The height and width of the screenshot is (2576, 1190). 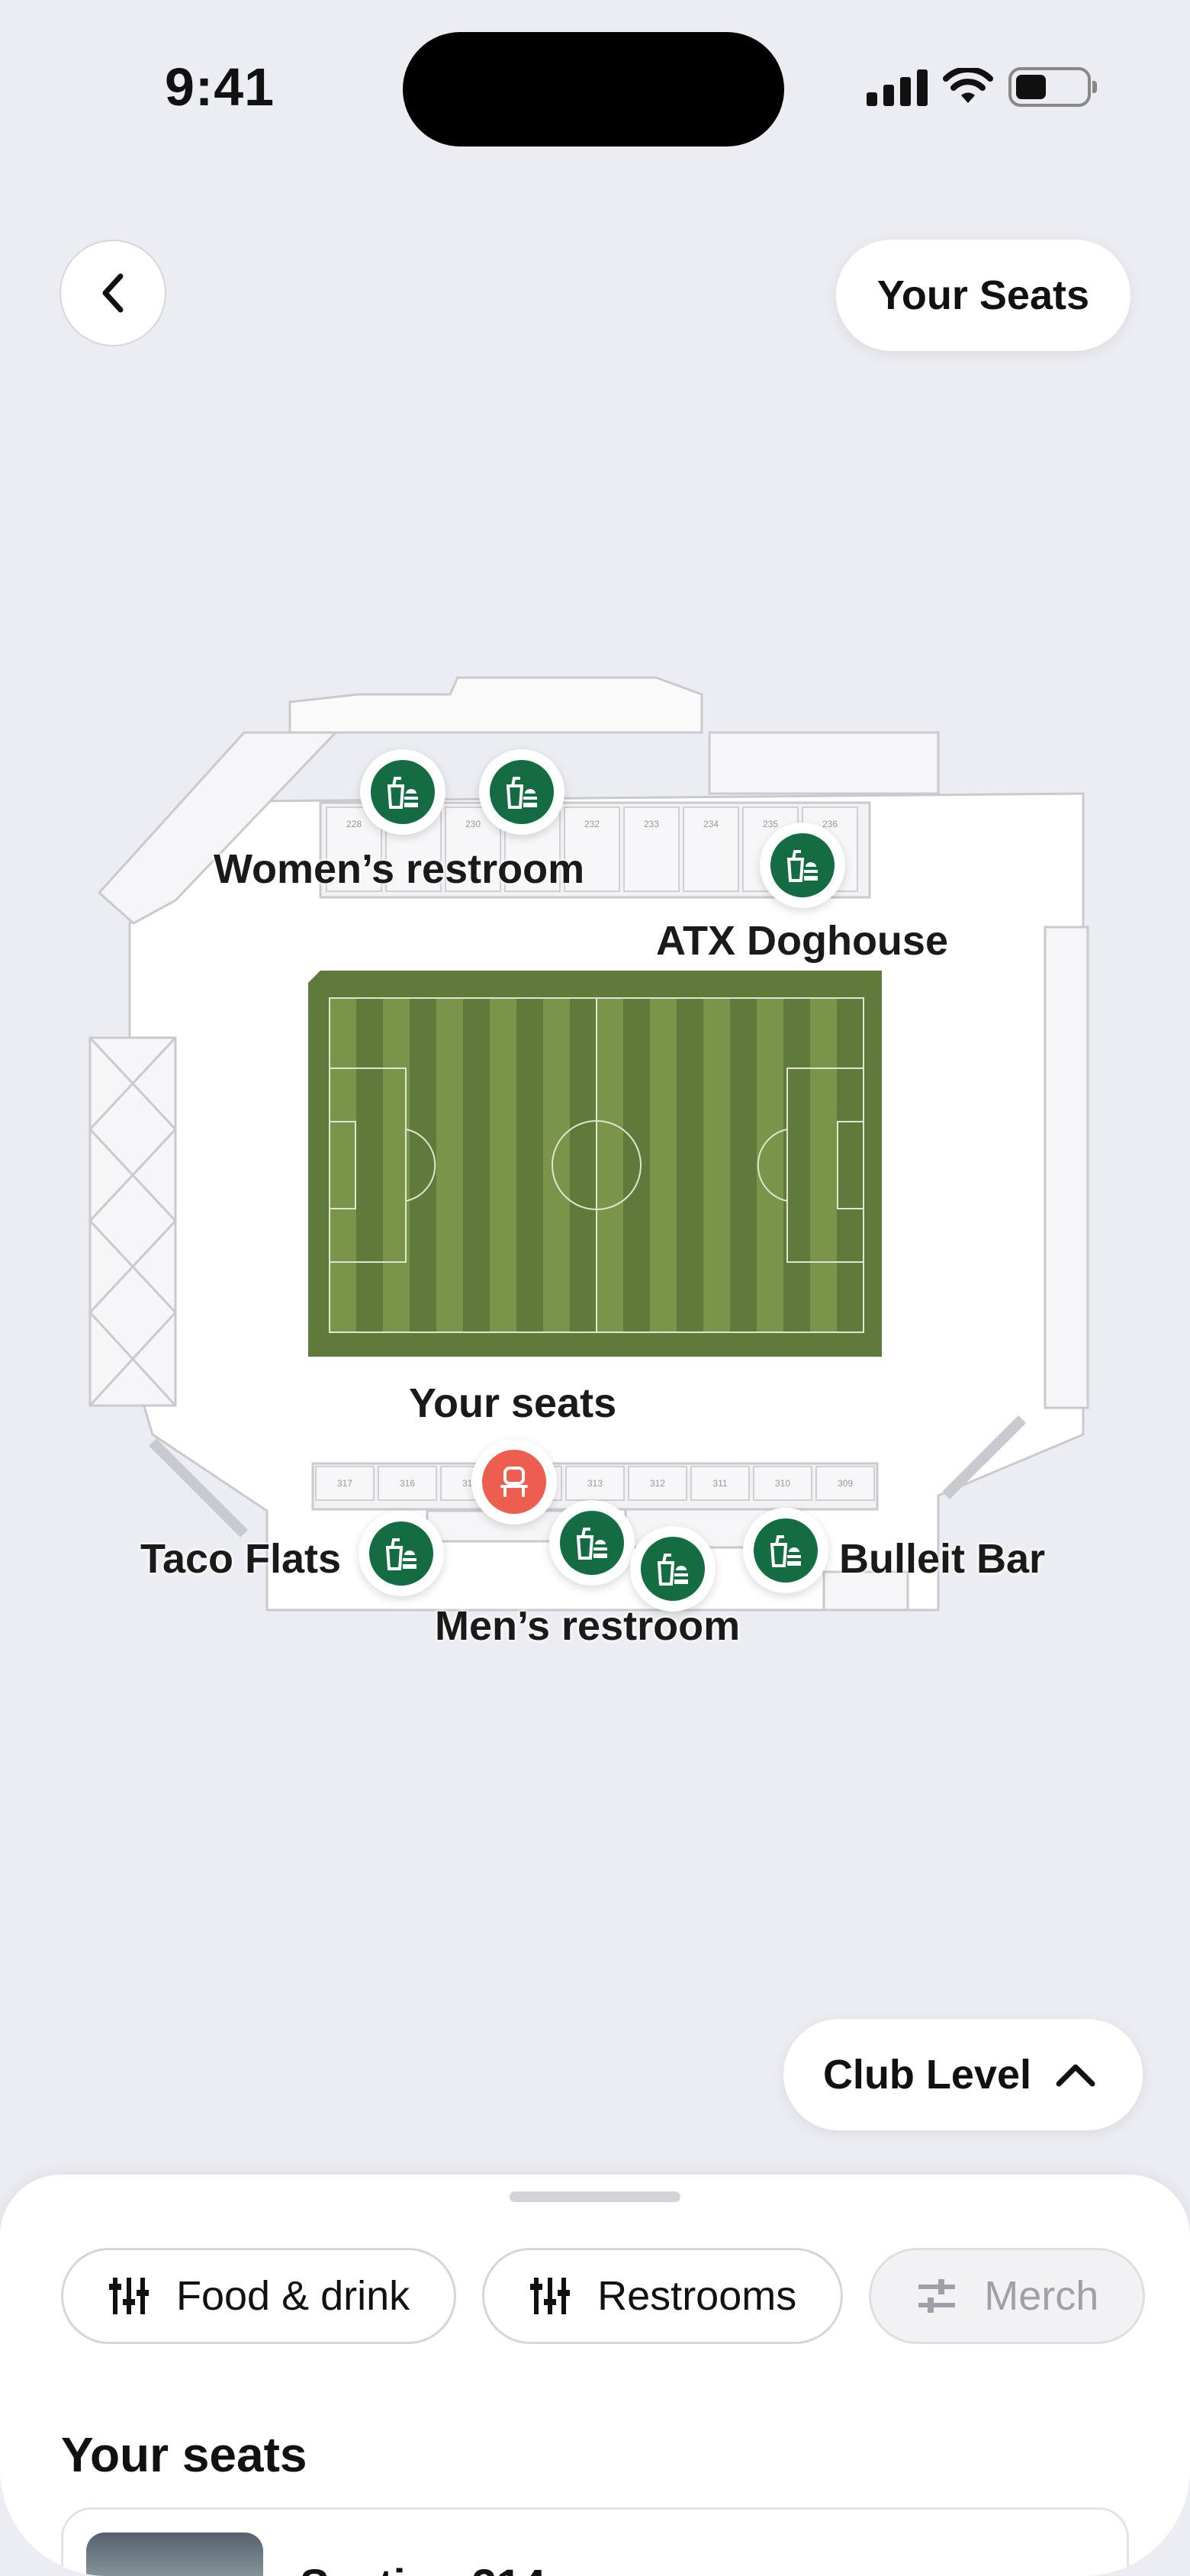 I want to click on seat-section-label: 311, so click(x=719, y=1483).